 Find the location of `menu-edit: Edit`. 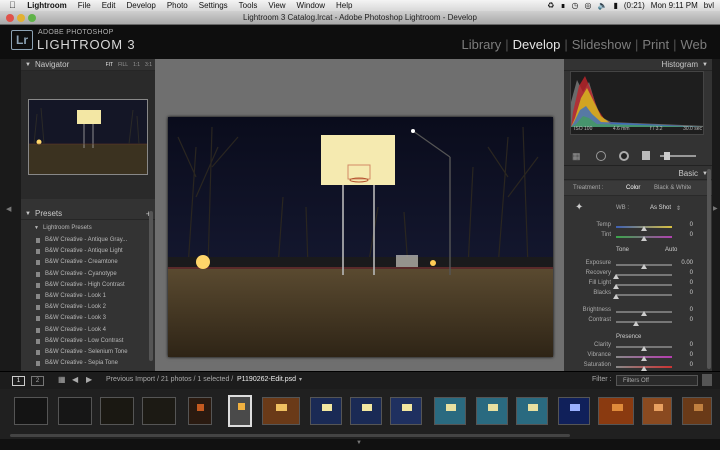

menu-edit: Edit is located at coordinates (108, 5).